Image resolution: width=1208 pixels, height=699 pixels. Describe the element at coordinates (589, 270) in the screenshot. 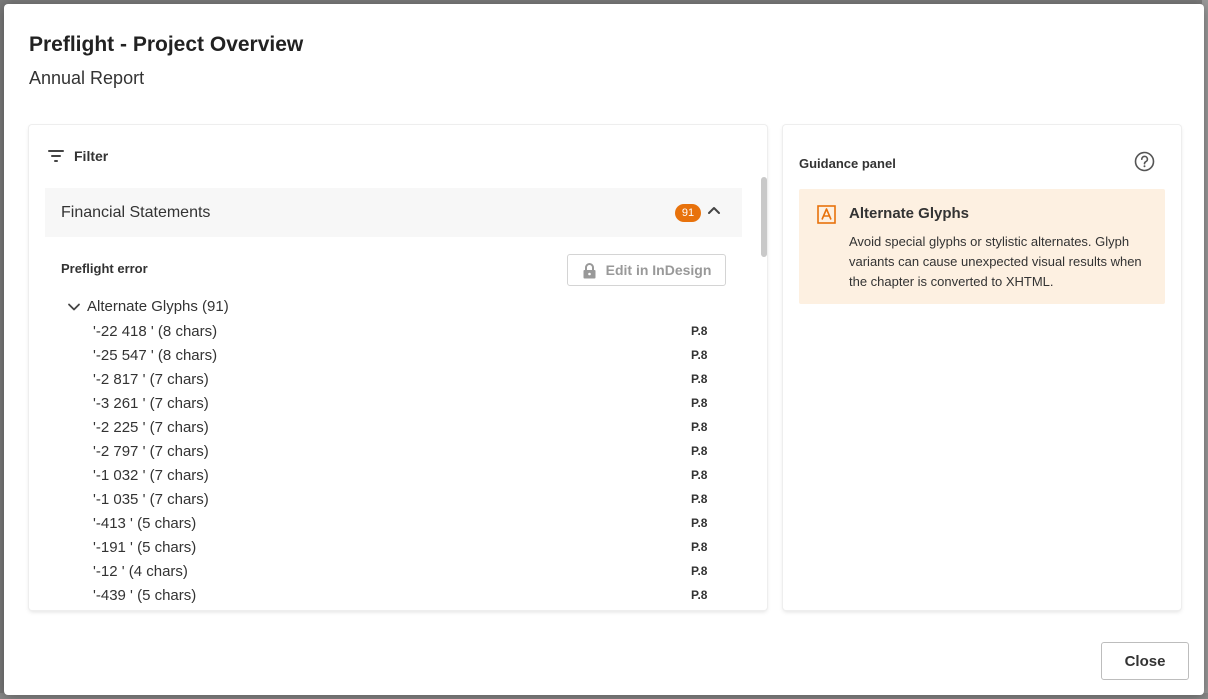

I see `lock-icon` at that location.